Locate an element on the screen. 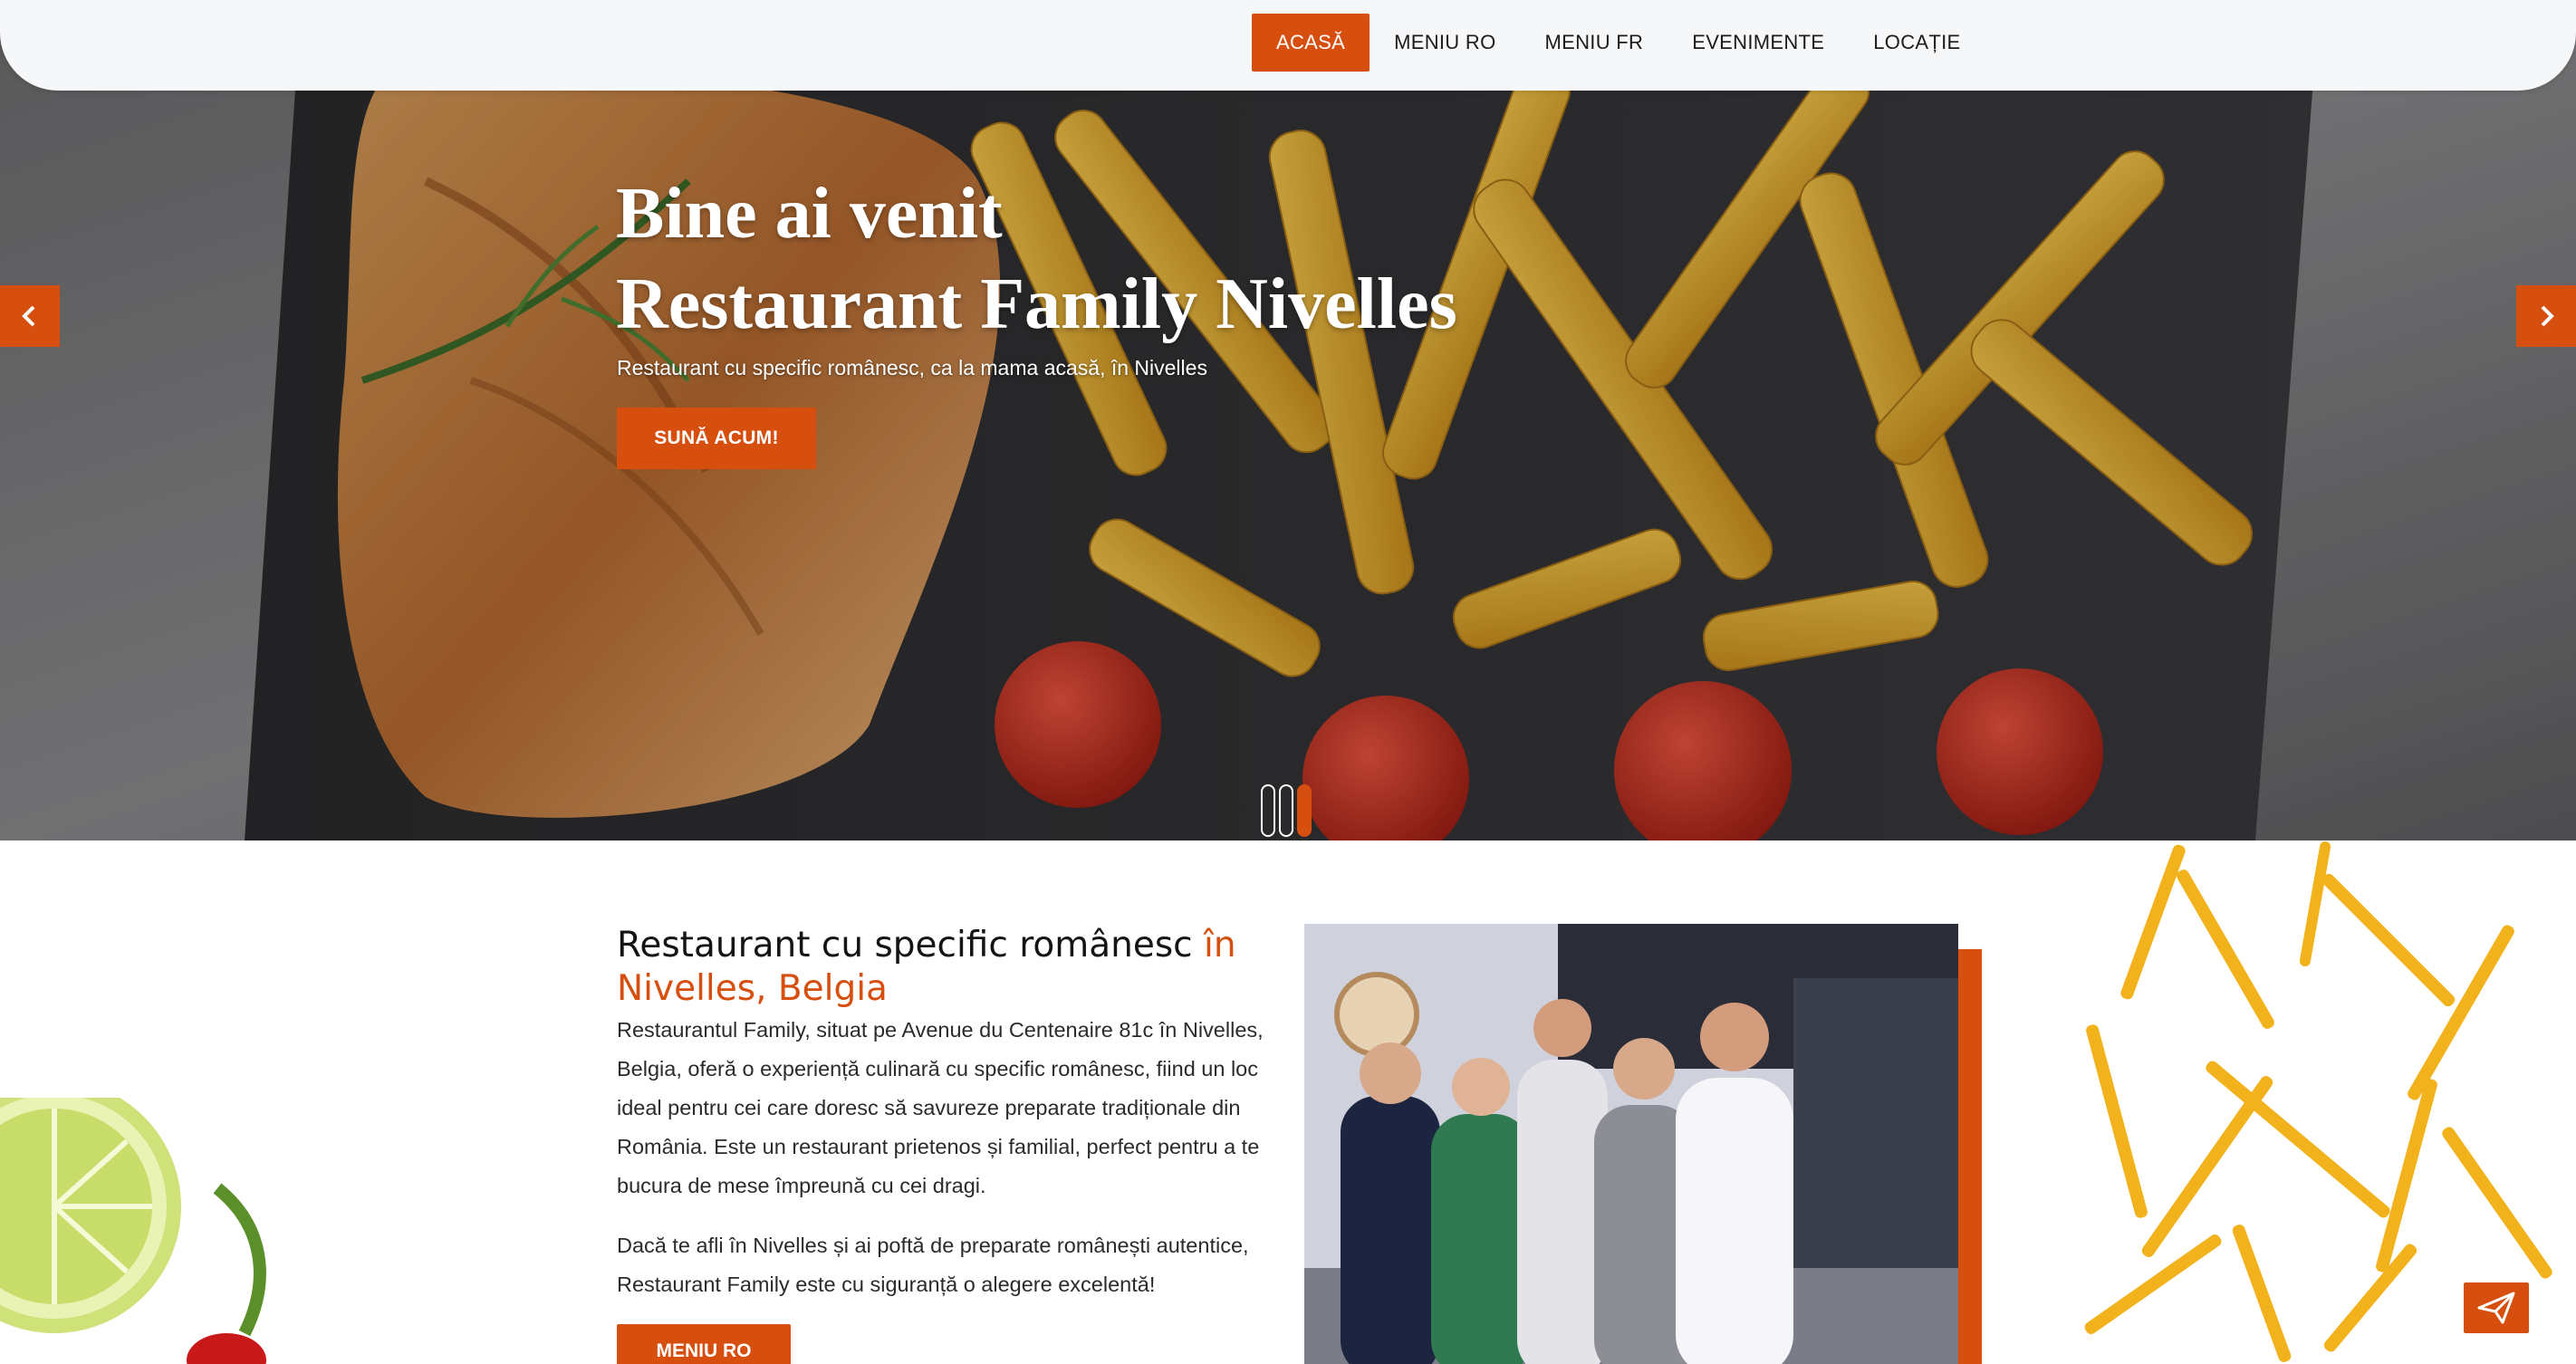 The width and height of the screenshot is (2576, 1364). call-now-button: SUNĂ ACUM! is located at coordinates (716, 438).